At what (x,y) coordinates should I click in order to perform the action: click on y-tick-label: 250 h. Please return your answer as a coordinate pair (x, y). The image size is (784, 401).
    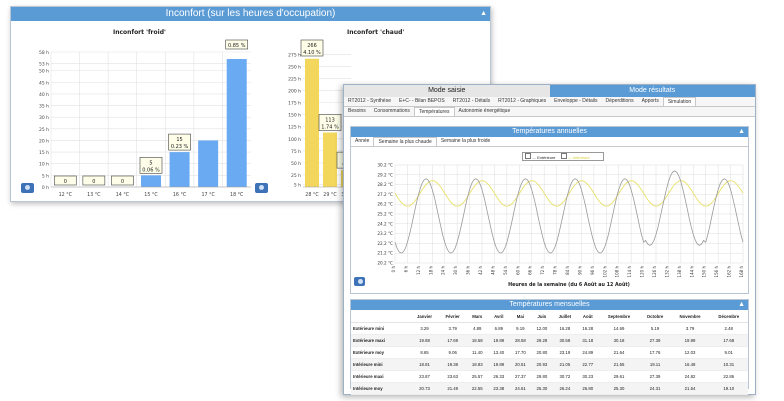
    Looking at the image, I should click on (294, 67).